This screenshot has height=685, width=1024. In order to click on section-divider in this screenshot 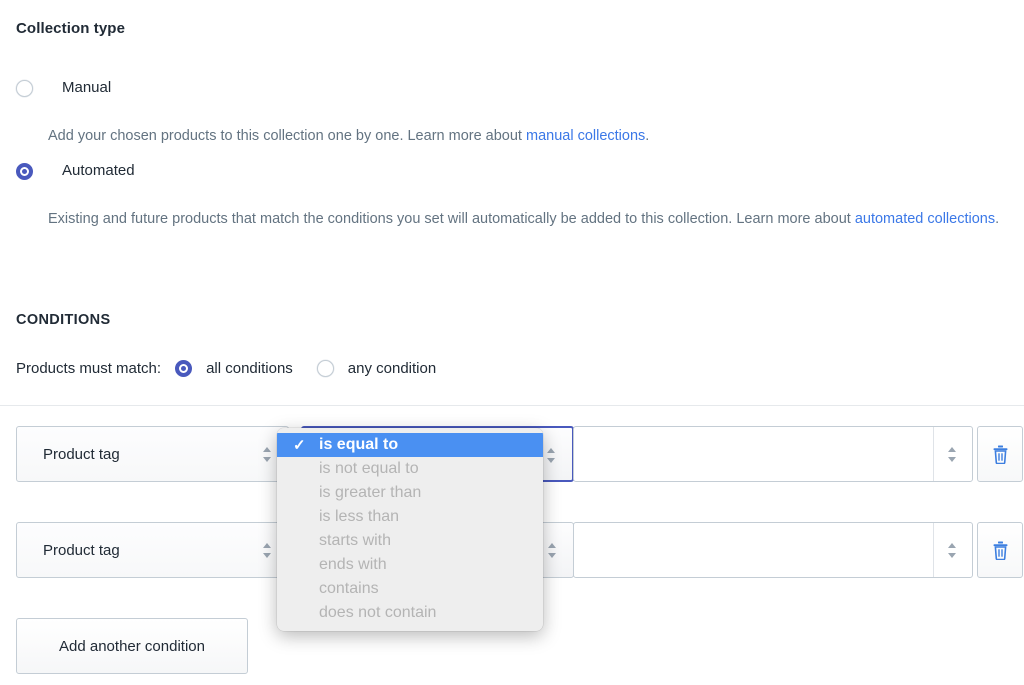, I will do `click(512, 405)`.